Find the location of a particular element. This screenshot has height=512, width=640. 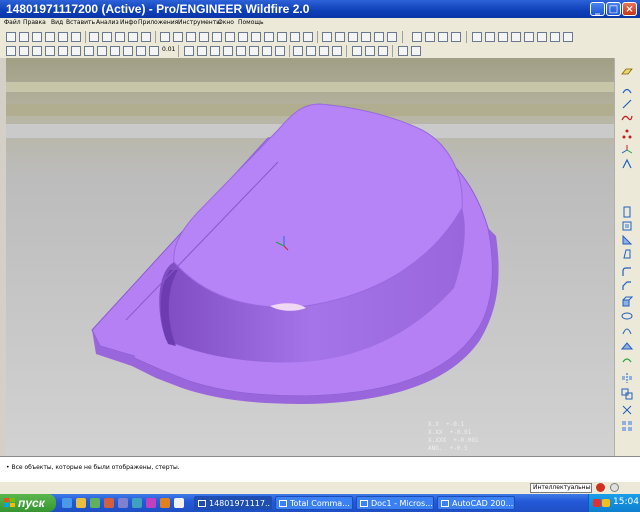

menu-info: Инфо is located at coordinates (128, 22).